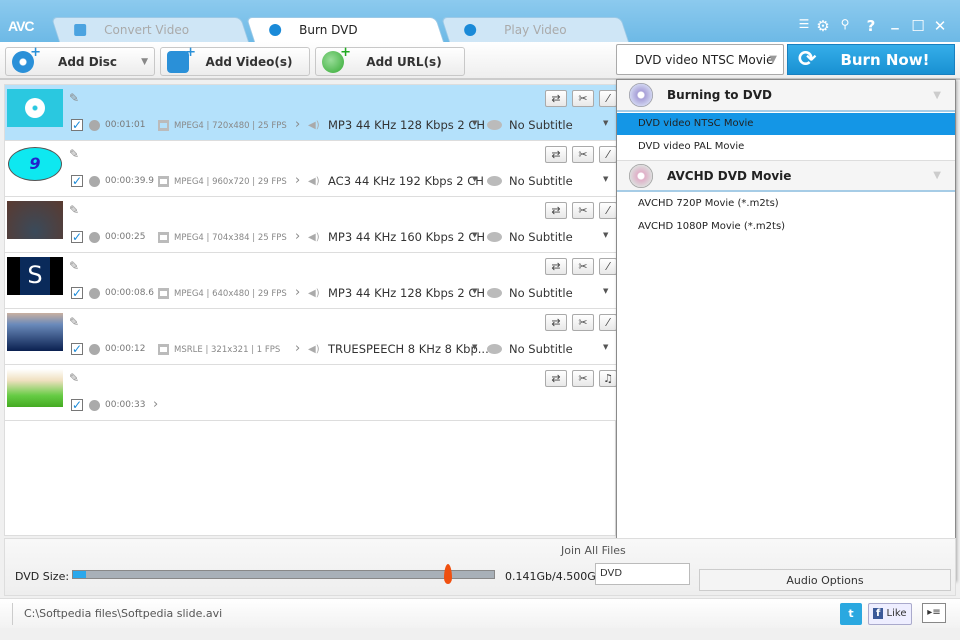 Image resolution: width=960 pixels, height=640 pixels. Describe the element at coordinates (227, 350) in the screenshot. I see `video-info: MSRLE | 321x321 | 1 FPS` at that location.